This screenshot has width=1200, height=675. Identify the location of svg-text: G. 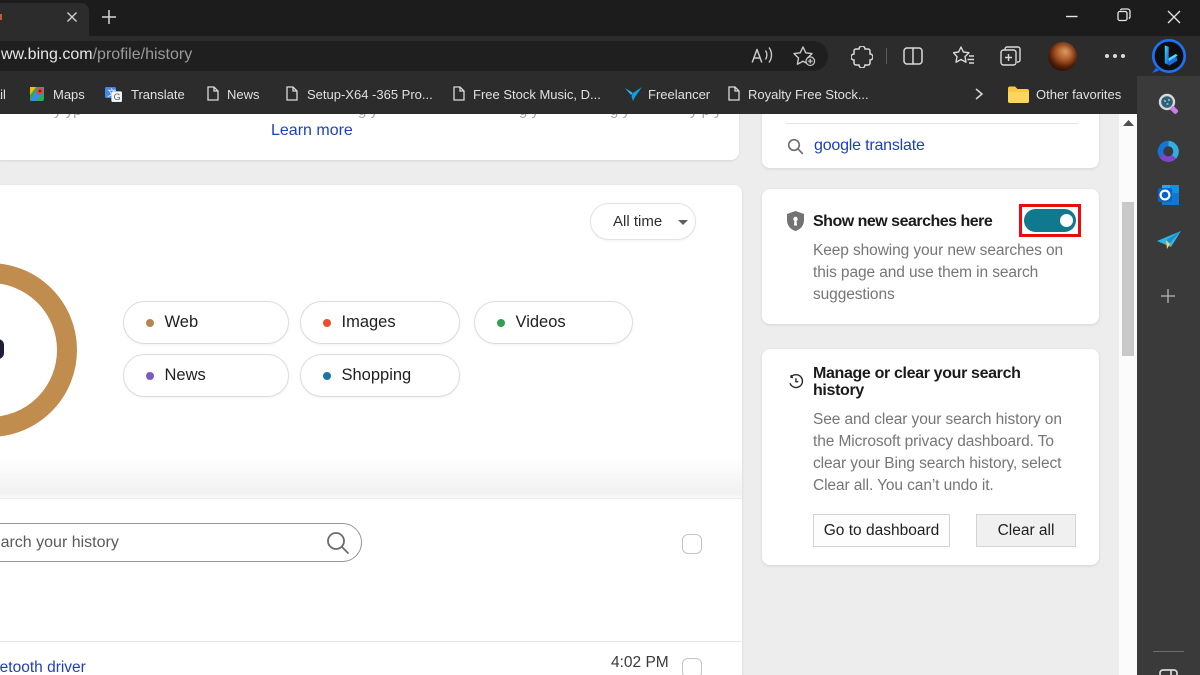
(117, 97).